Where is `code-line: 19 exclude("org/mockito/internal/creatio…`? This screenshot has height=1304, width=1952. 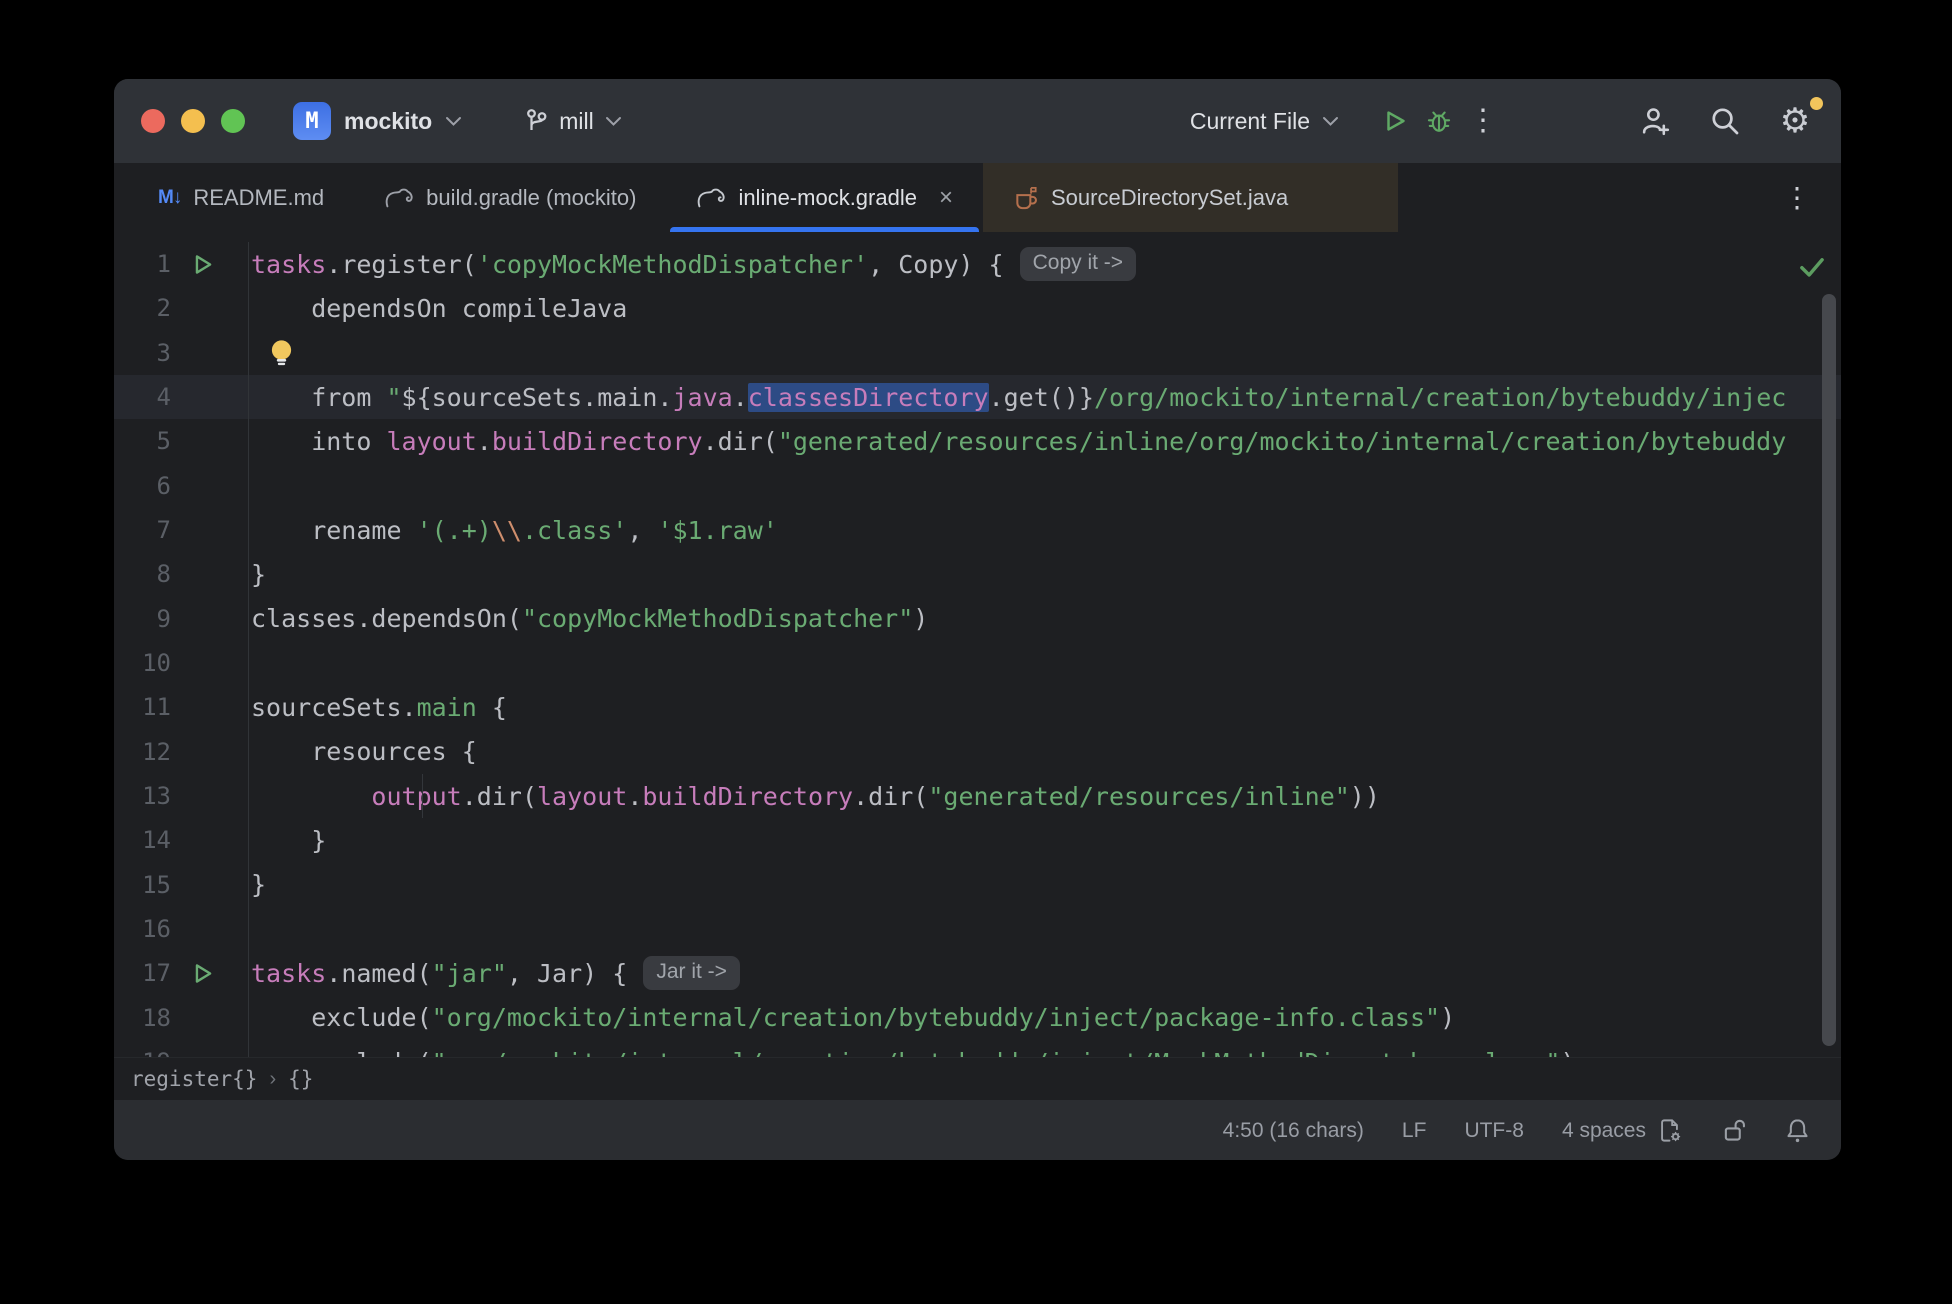
code-line: 19 exclude("org/mockito/internal/creatio… is located at coordinates (977, 1048).